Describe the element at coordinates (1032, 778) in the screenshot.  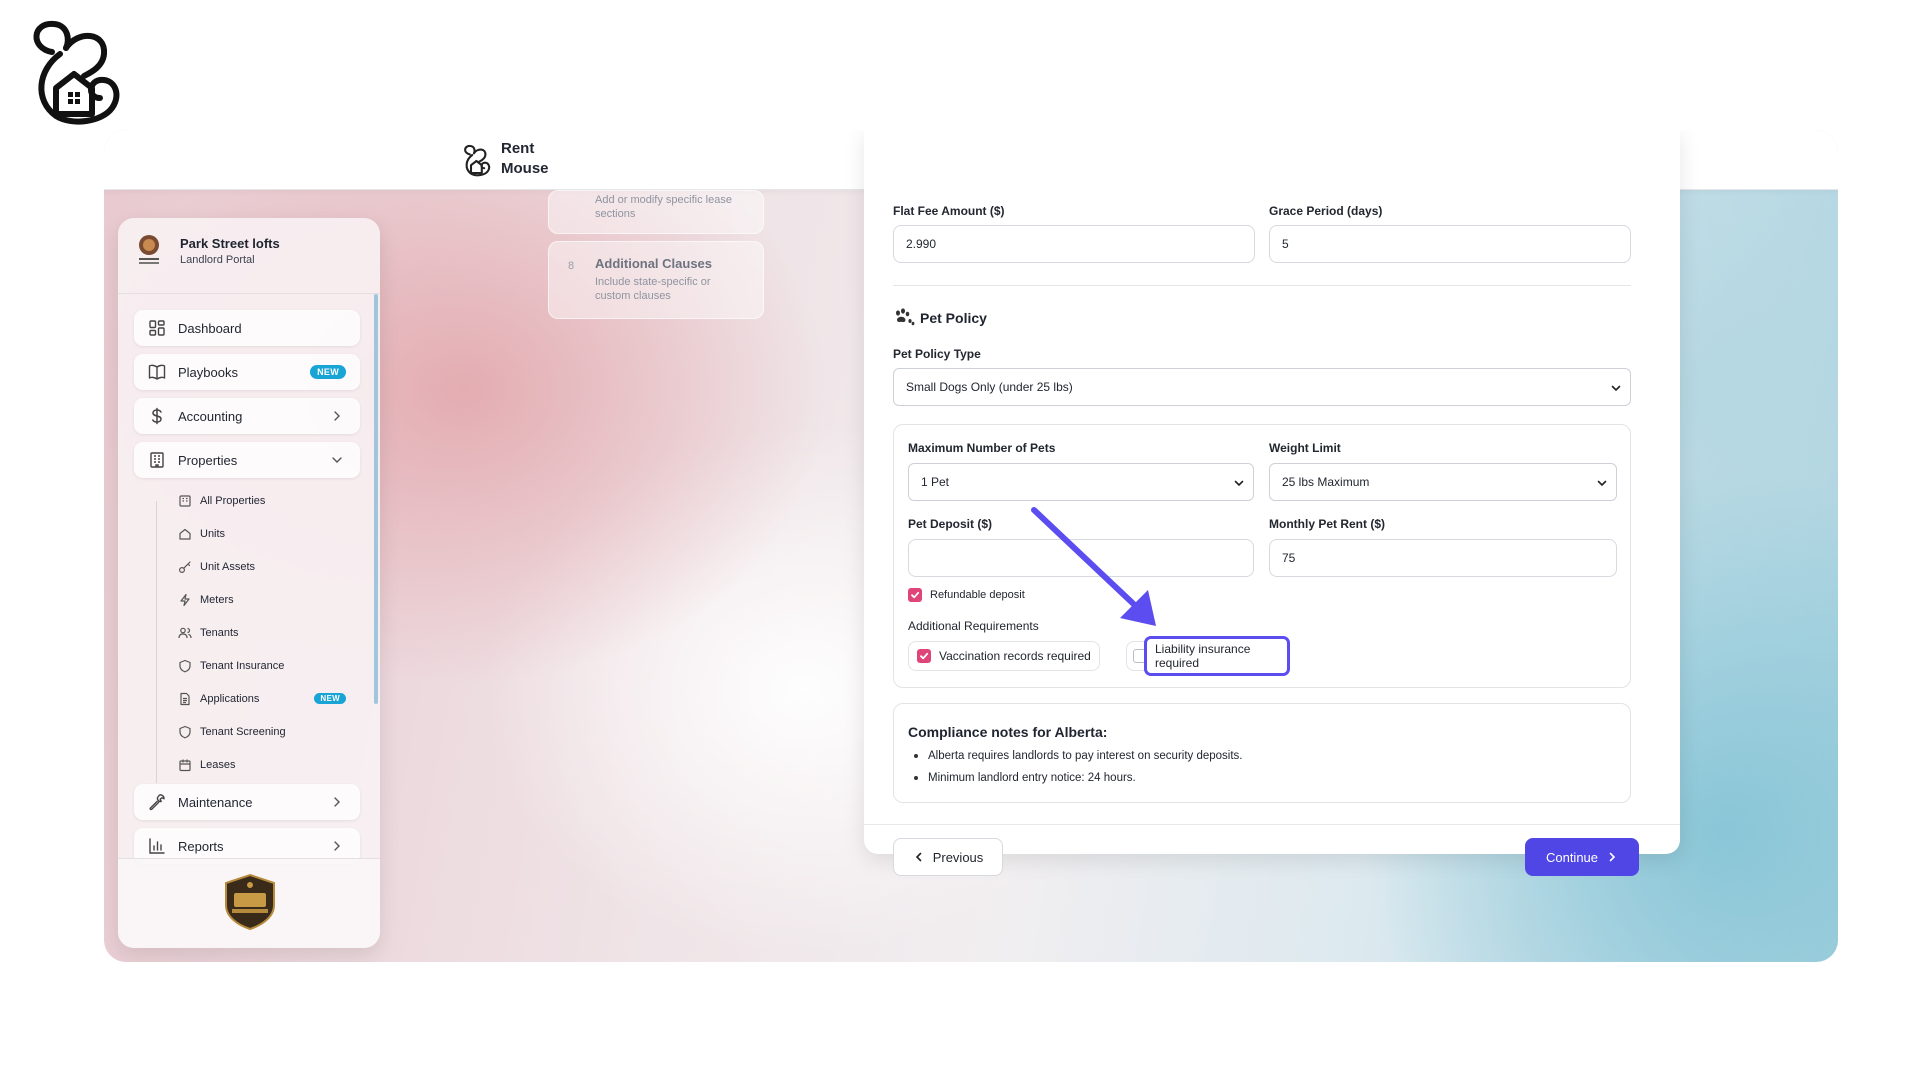
I see `compliance-note-text: Minimum landlord entry notice: 24 hours.` at that location.